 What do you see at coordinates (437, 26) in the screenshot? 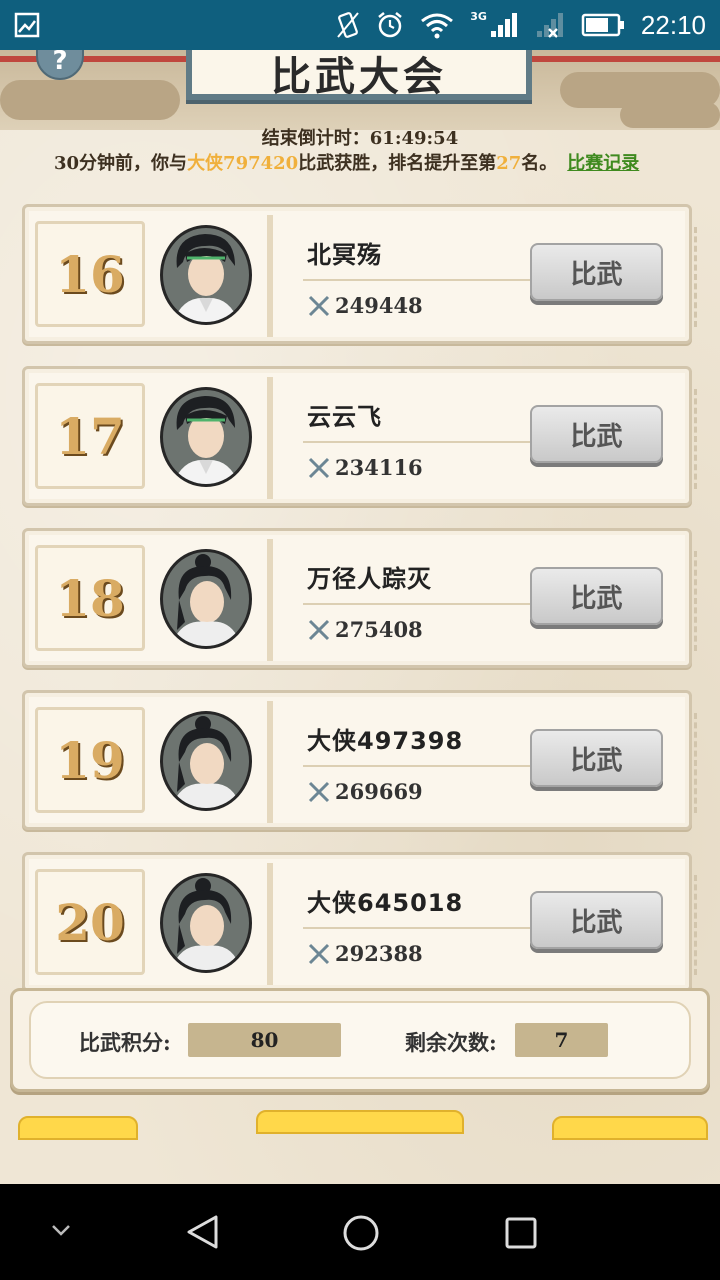
I see `wifi-icon` at bounding box center [437, 26].